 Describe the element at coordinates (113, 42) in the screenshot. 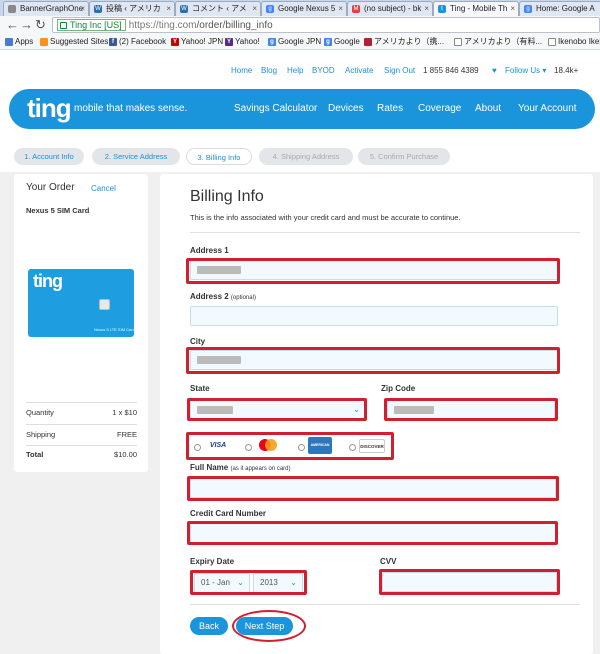

I see `facebook-icon: f` at that location.